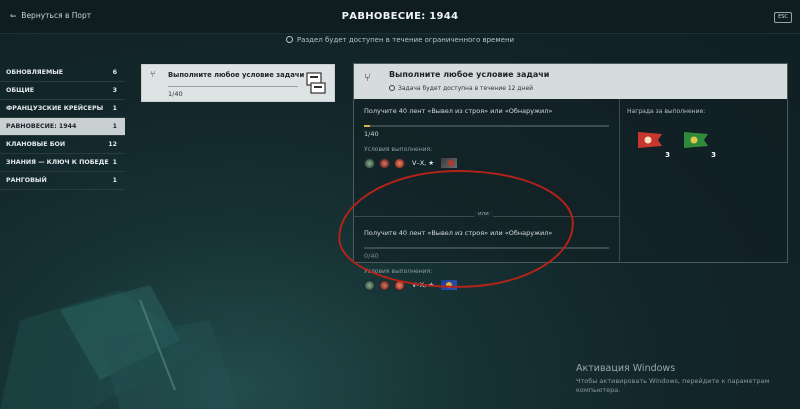 This screenshot has width=800, height=409. I want to click on reward-area: Награда за выполнение: 3 3, so click(704, 181).